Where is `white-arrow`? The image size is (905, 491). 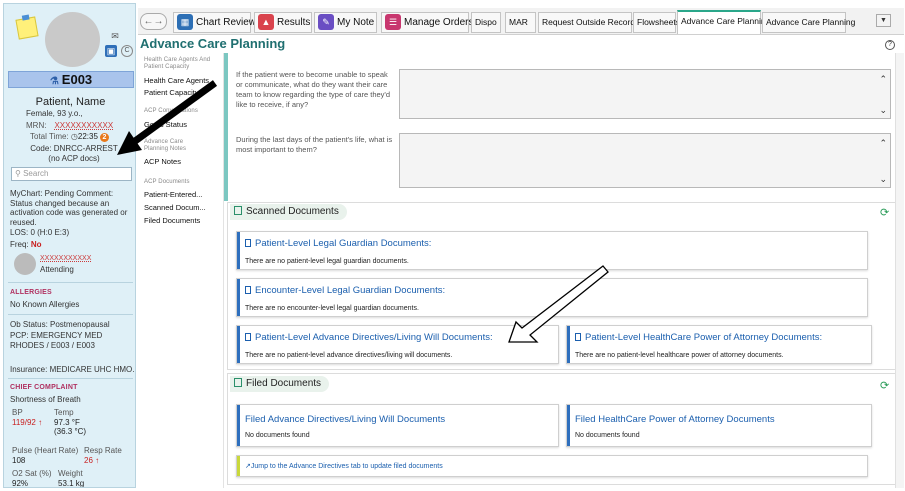
white-arrow is located at coordinates (558, 304).